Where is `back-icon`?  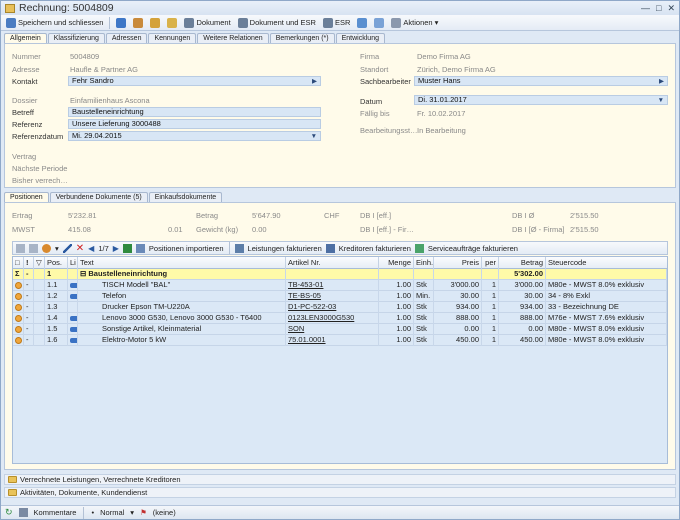 back-icon is located at coordinates (20, 248).